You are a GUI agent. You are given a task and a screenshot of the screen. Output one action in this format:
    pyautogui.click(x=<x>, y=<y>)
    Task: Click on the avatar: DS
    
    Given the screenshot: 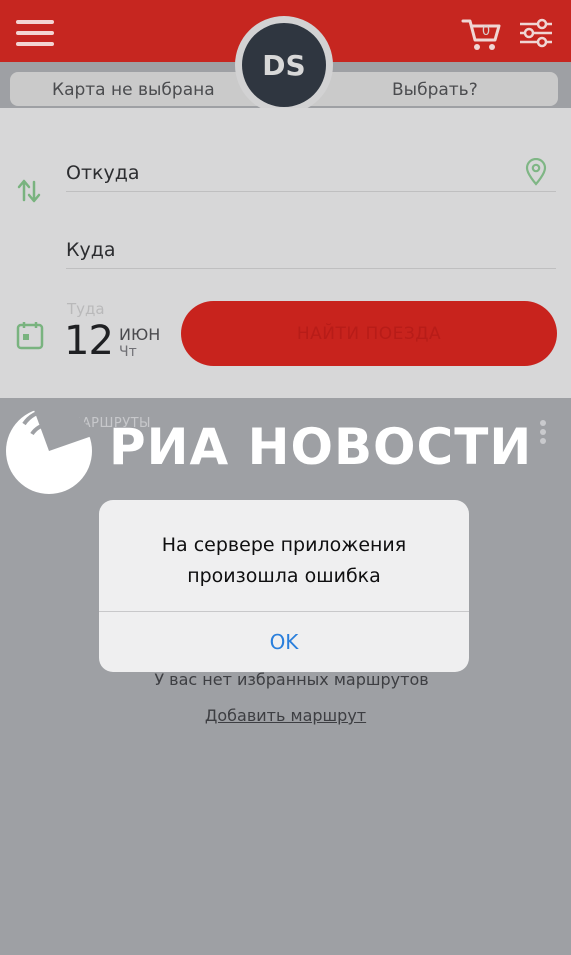 What is the action you would take?
    pyautogui.click(x=284, y=65)
    